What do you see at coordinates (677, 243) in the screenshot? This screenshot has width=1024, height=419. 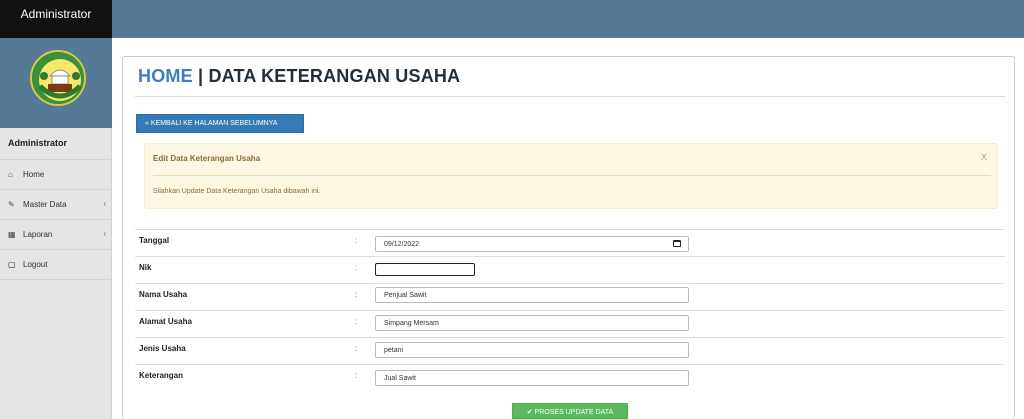 I see `calendar-picker-icon` at bounding box center [677, 243].